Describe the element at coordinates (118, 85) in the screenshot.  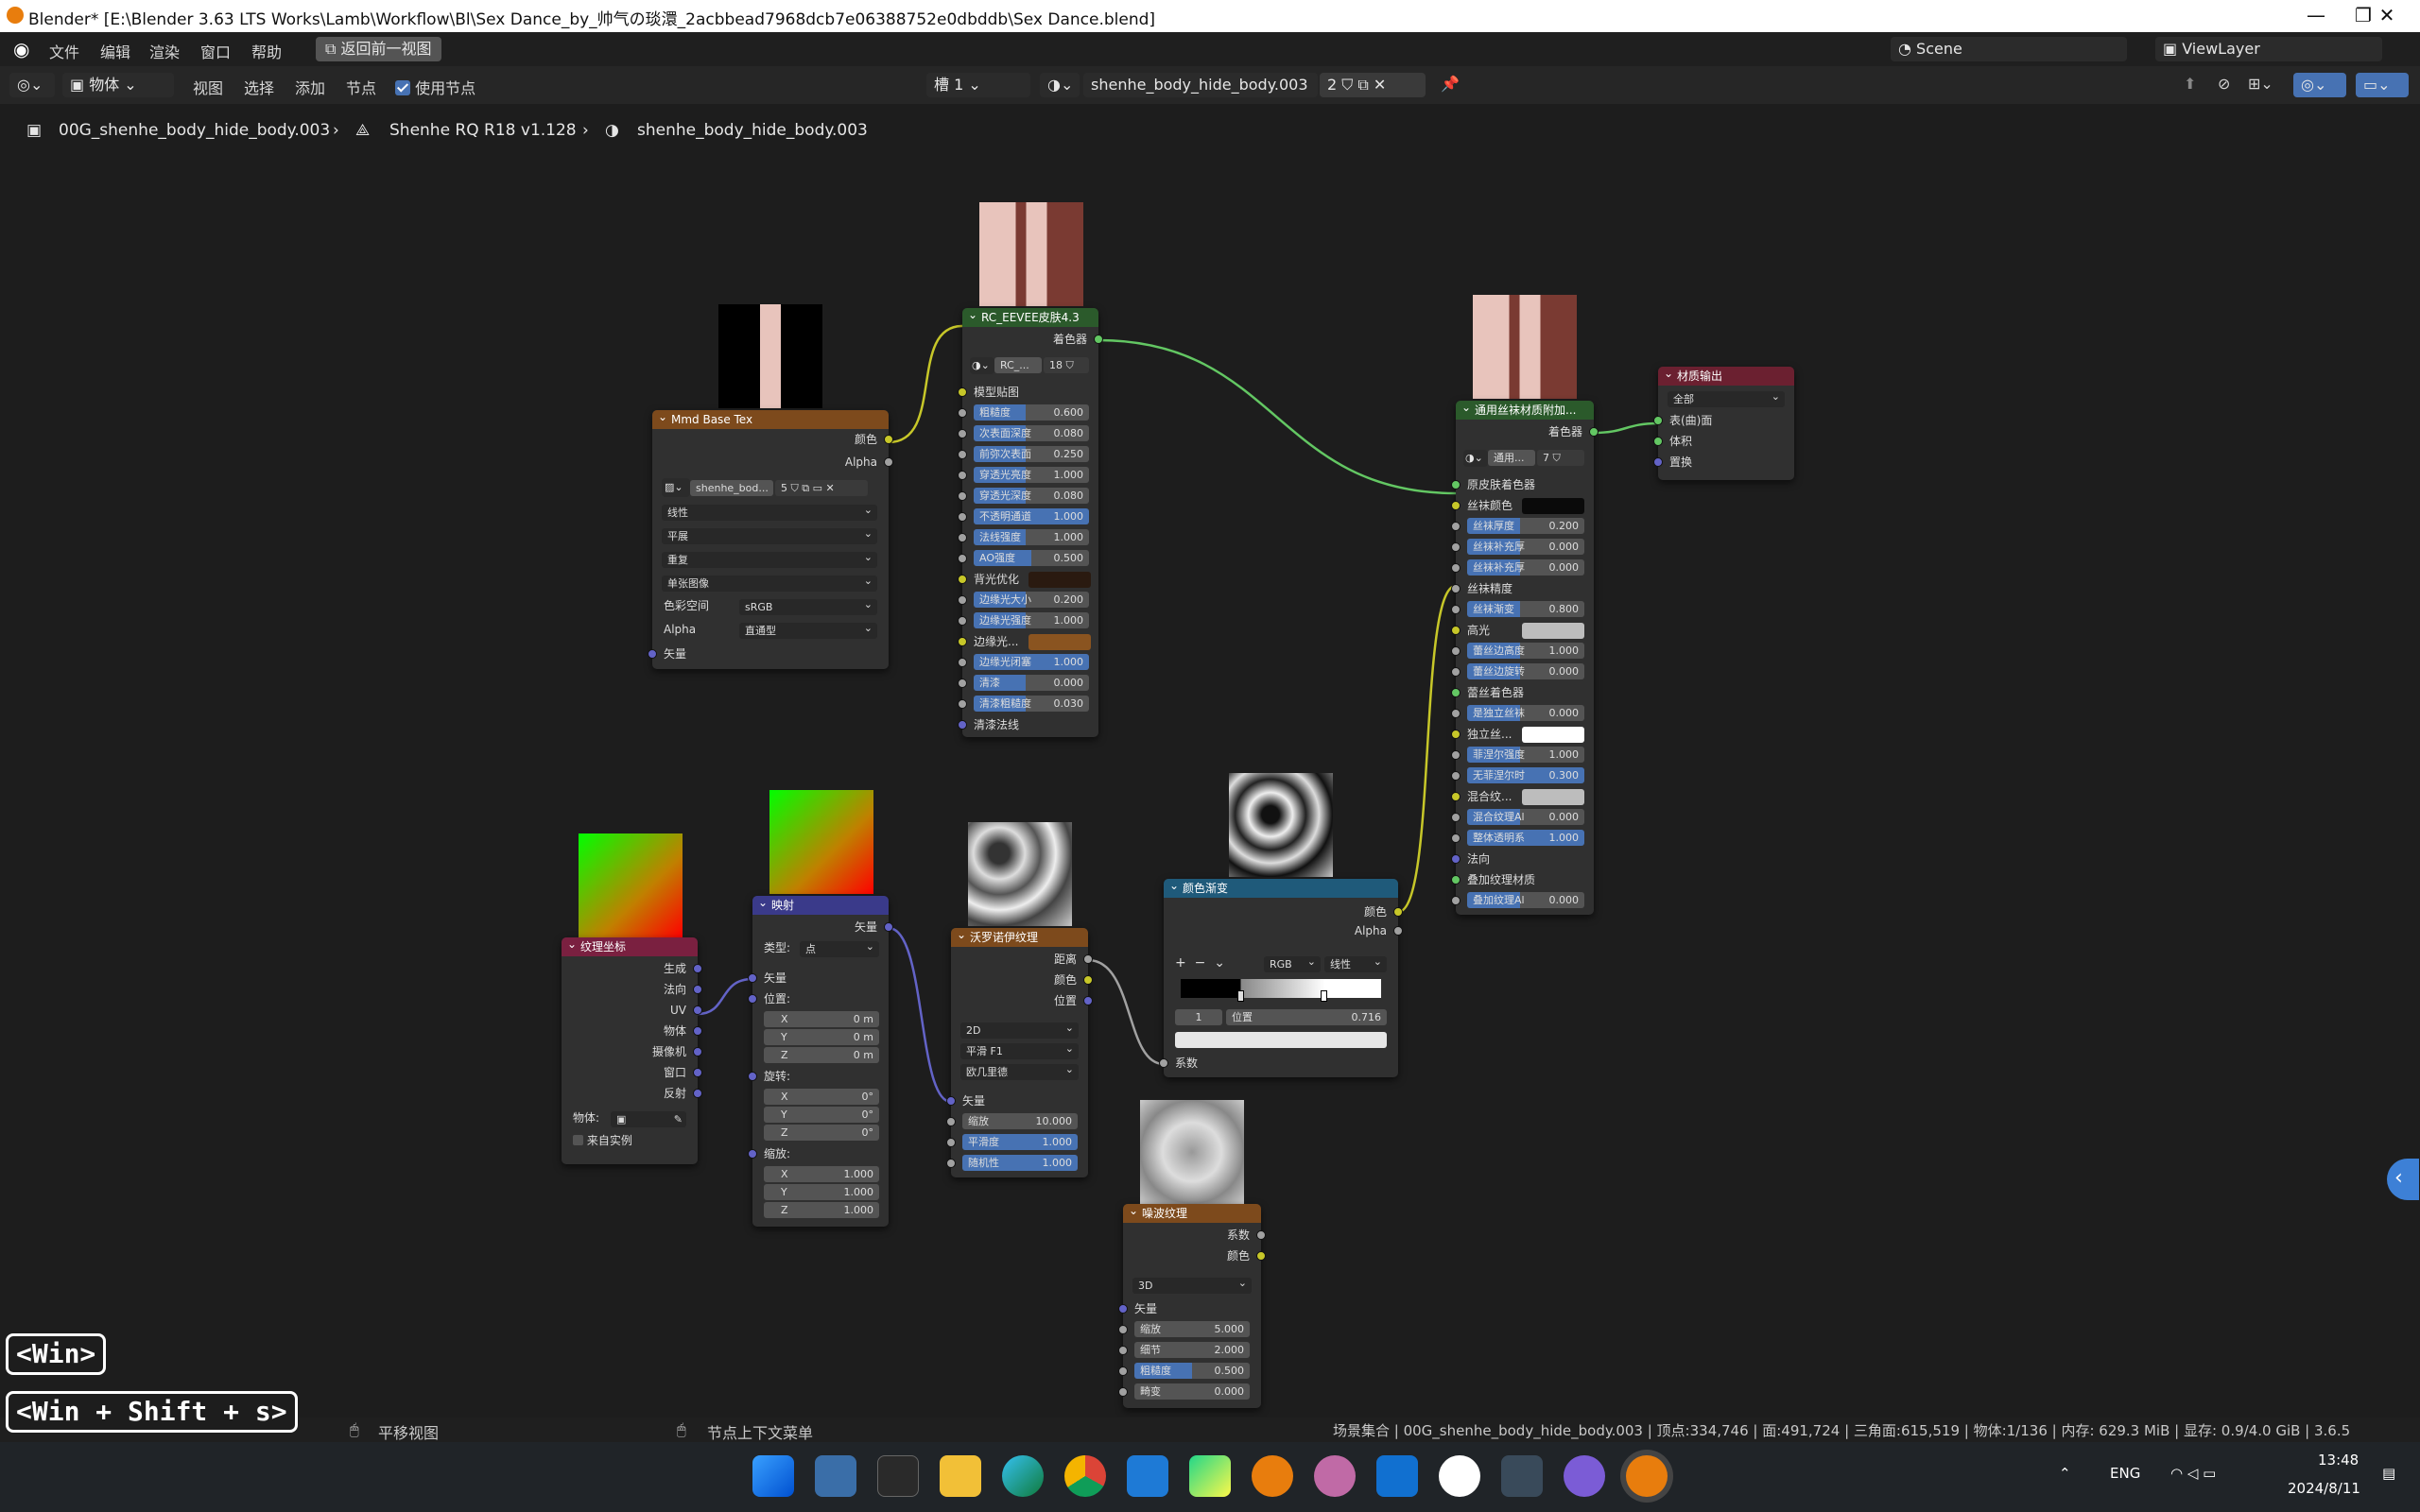
I see `object-type-dropdown: ▣ 物体 ⌄` at that location.